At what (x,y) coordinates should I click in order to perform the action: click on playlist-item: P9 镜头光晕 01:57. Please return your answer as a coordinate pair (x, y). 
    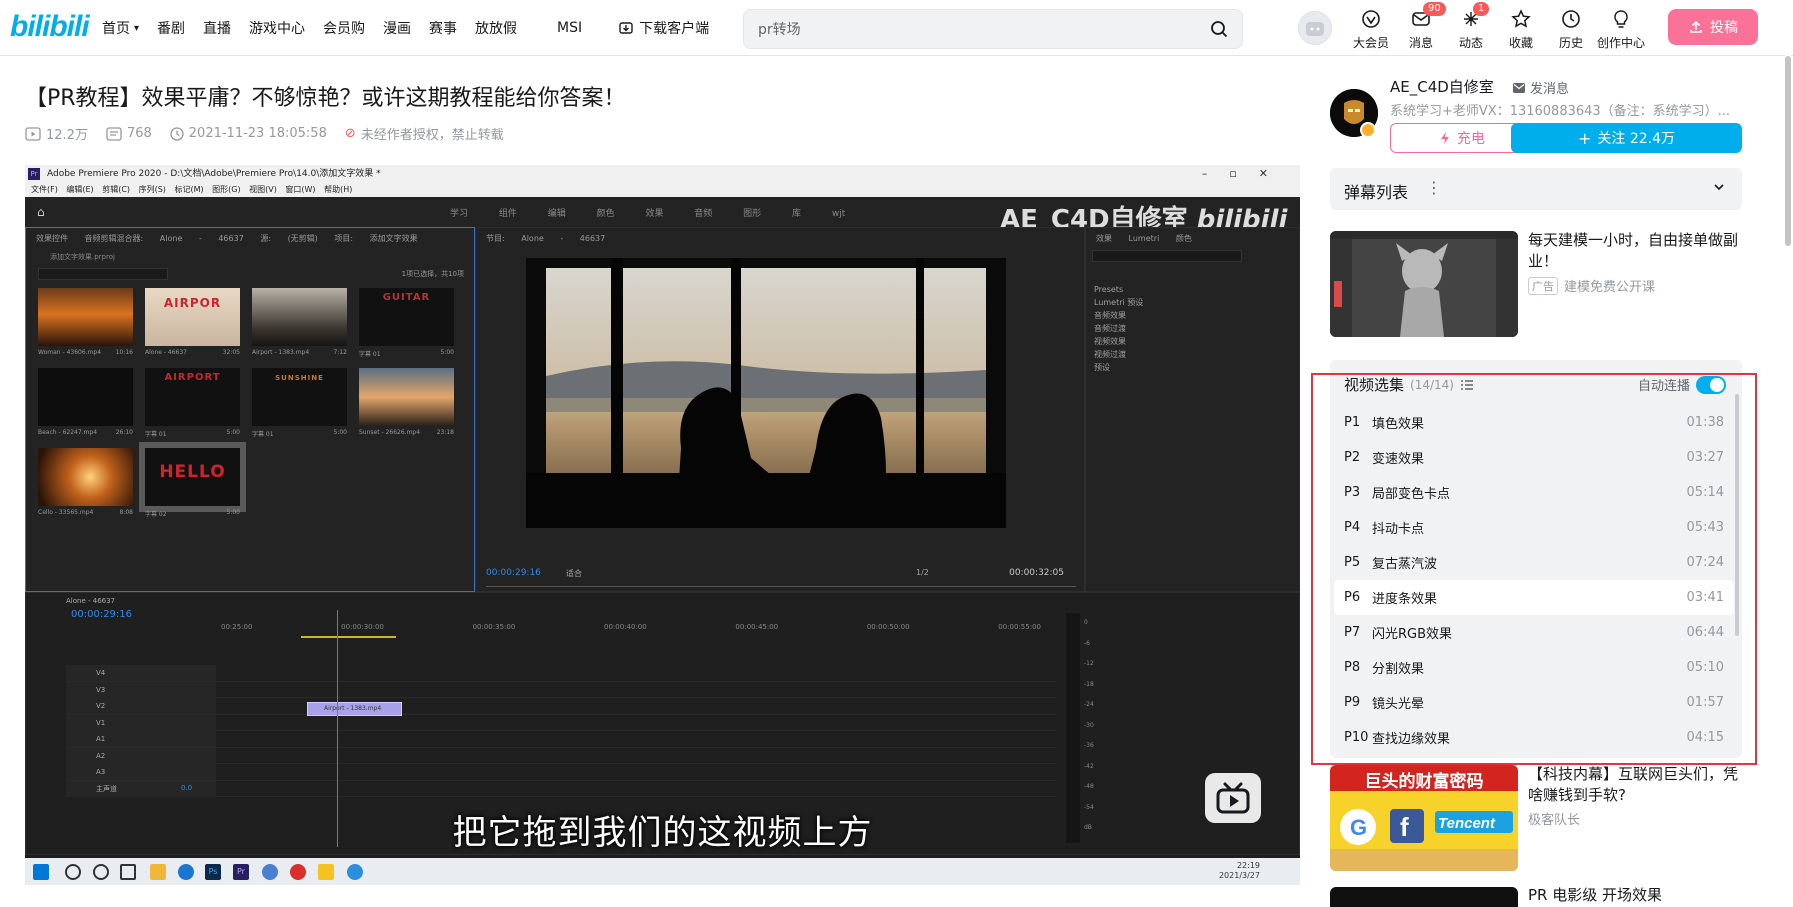
    Looking at the image, I should click on (1534, 702).